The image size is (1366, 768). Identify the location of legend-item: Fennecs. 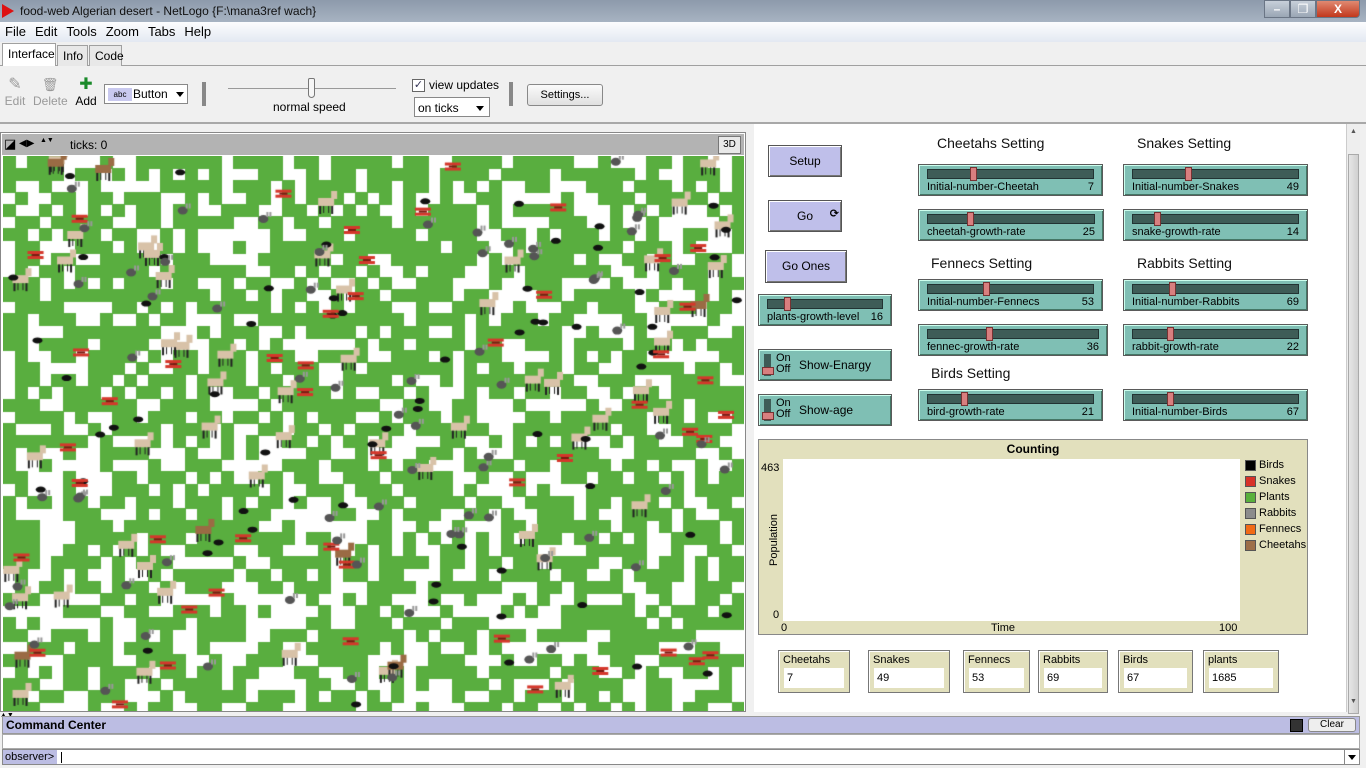
(1275, 529).